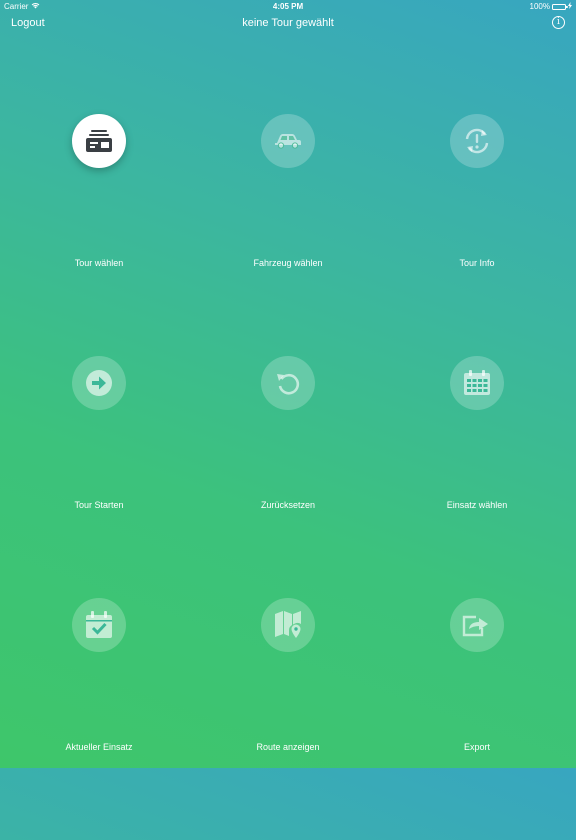  I want to click on battery-icon, so click(560, 6).